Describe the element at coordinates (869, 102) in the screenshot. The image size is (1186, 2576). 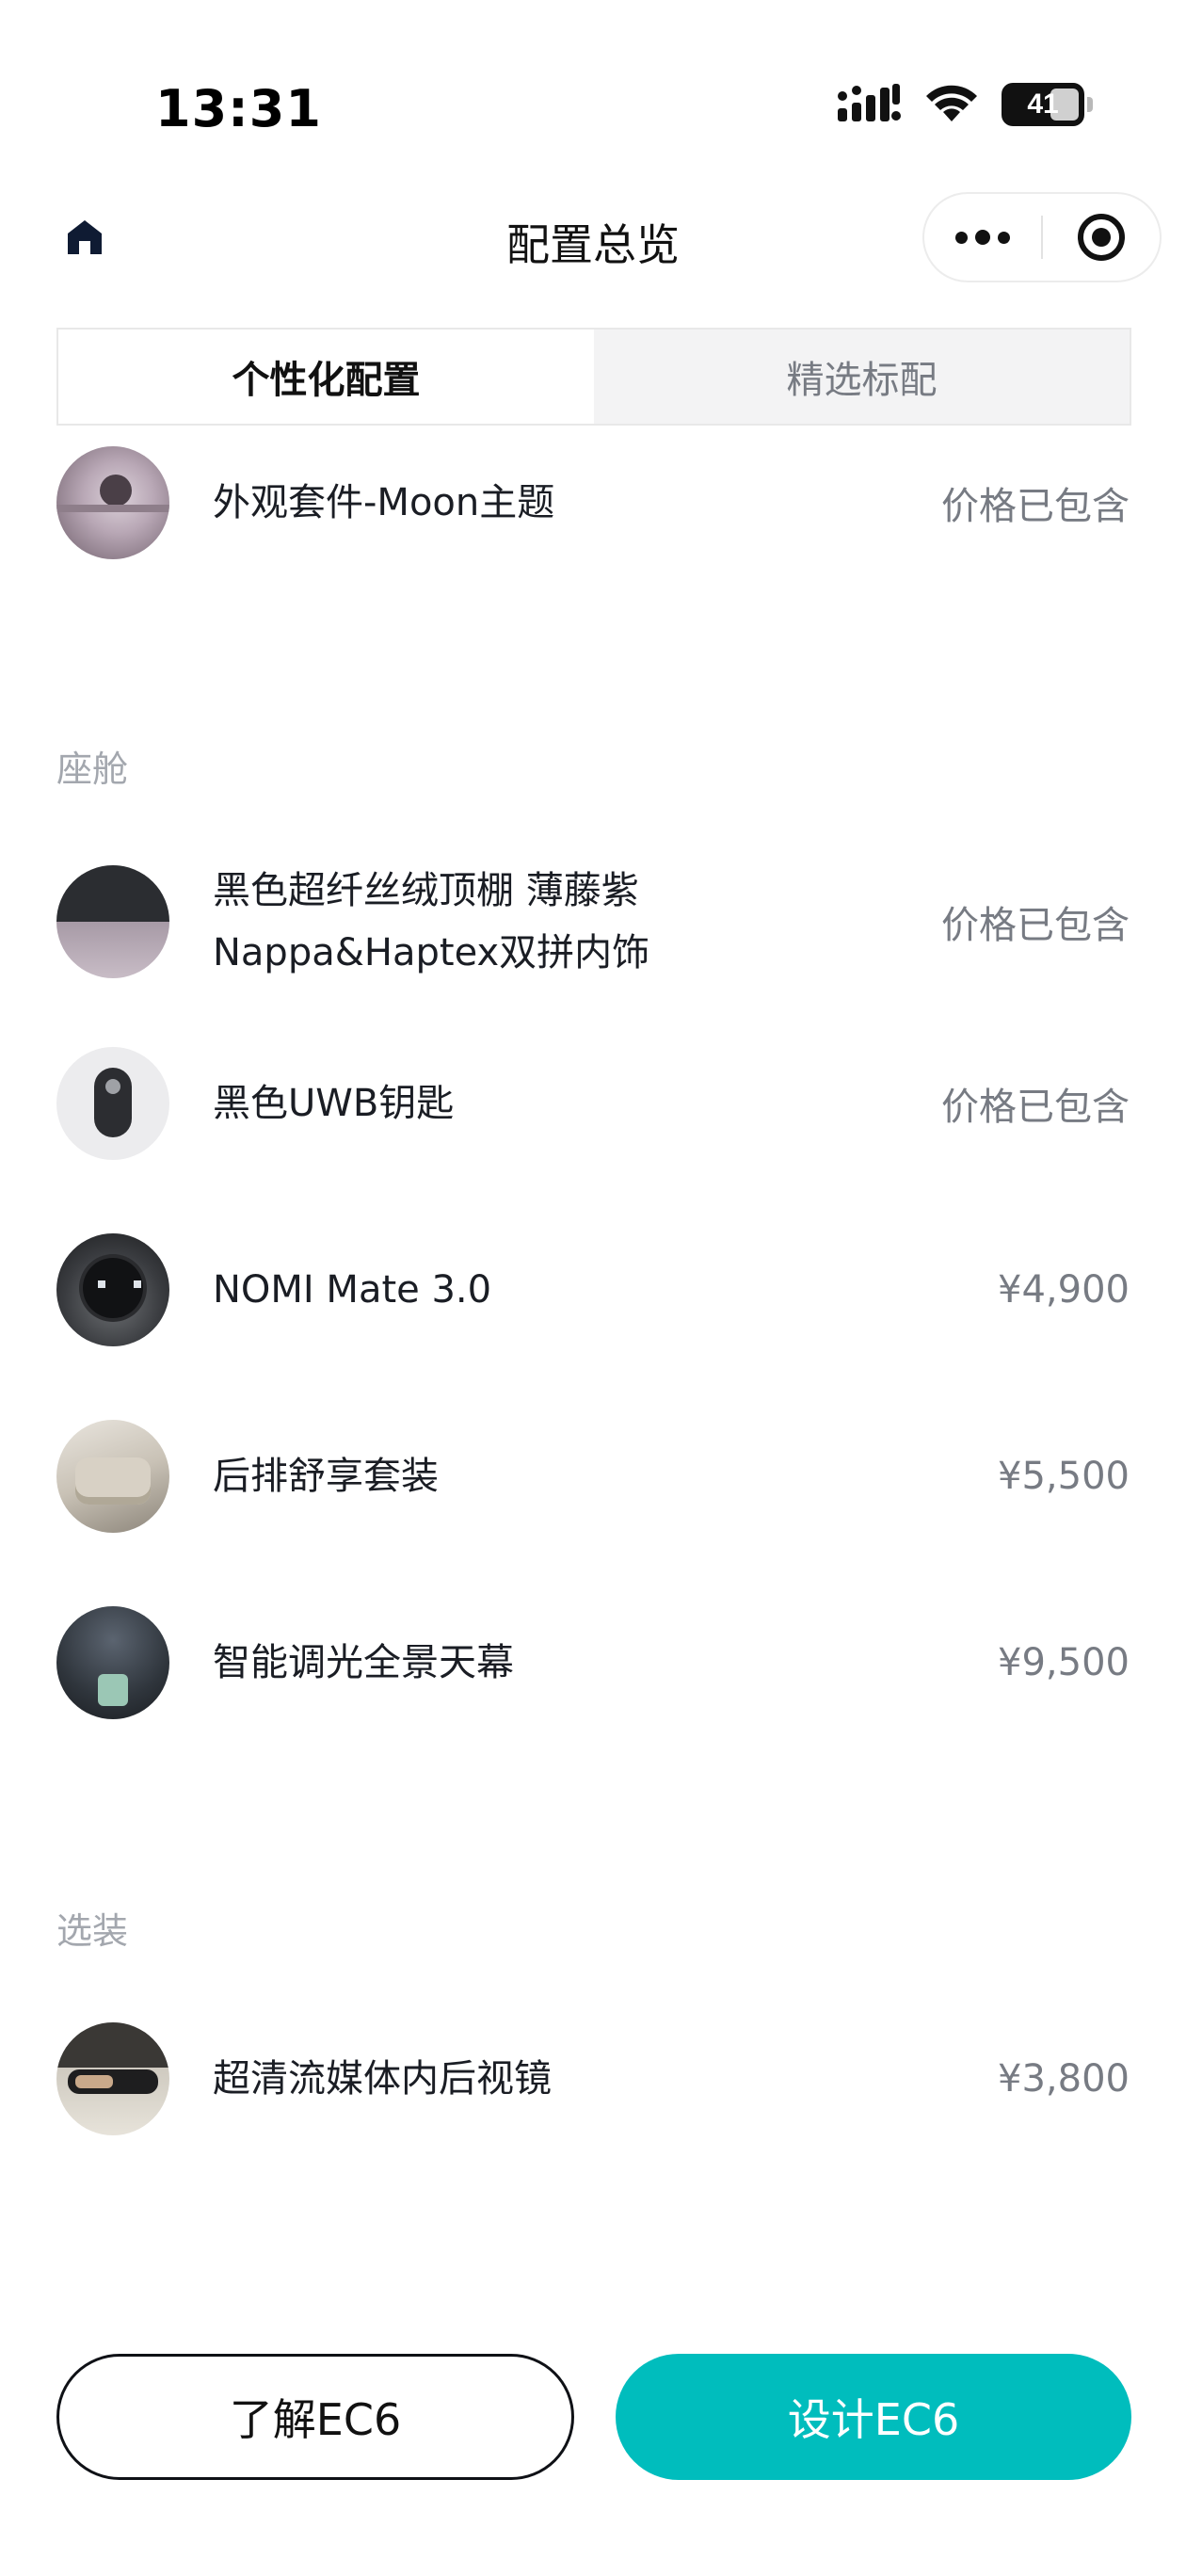
I see `signal-icon` at that location.